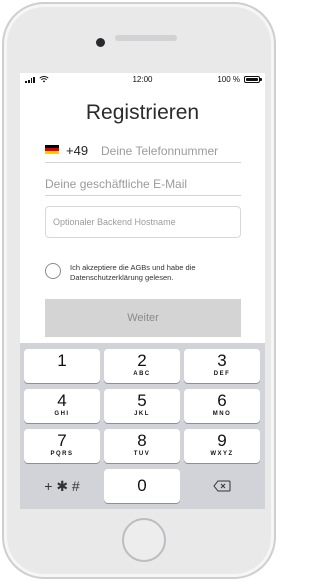 This screenshot has height=583, width=320. What do you see at coordinates (253, 79) in the screenshot?
I see `battery-icon` at bounding box center [253, 79].